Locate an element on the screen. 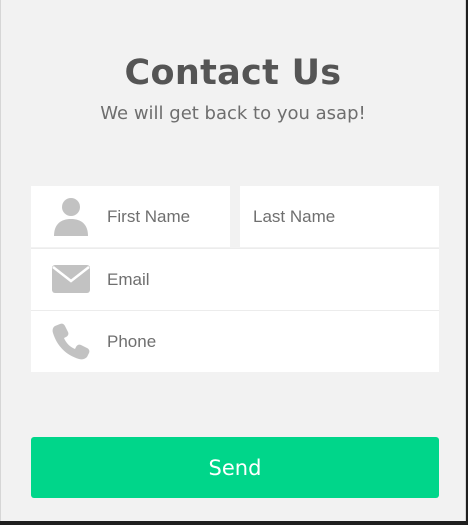 This screenshot has width=468, height=525. email-input is located at coordinates (268, 279).